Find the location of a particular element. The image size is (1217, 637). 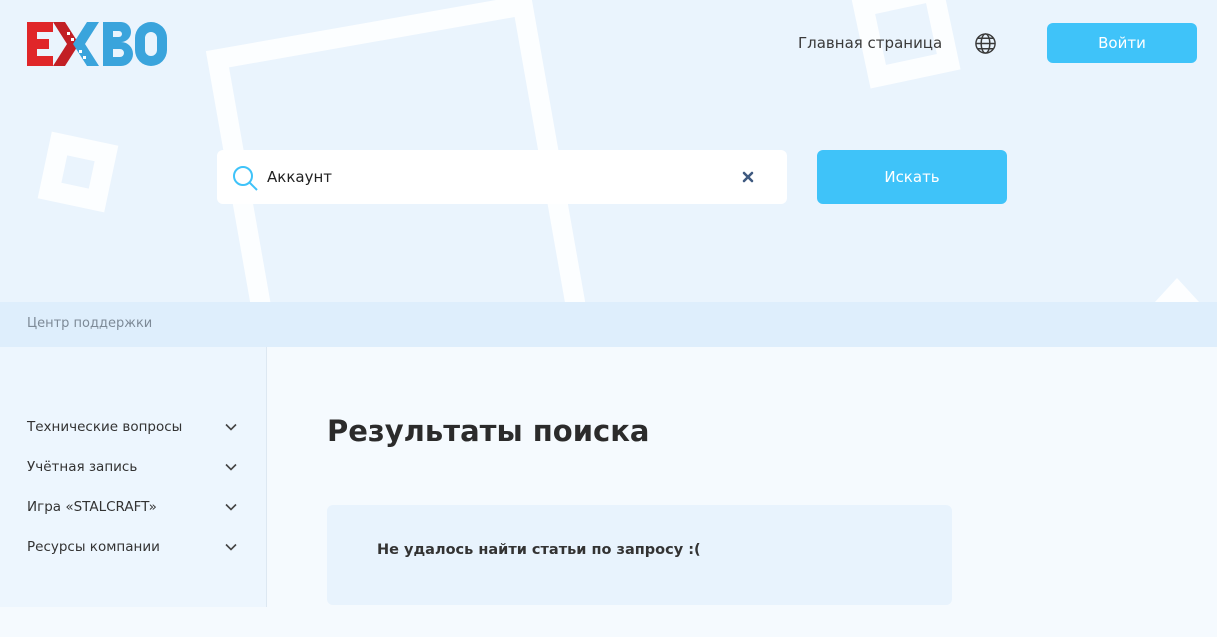

globe-icon is located at coordinates (985, 43).